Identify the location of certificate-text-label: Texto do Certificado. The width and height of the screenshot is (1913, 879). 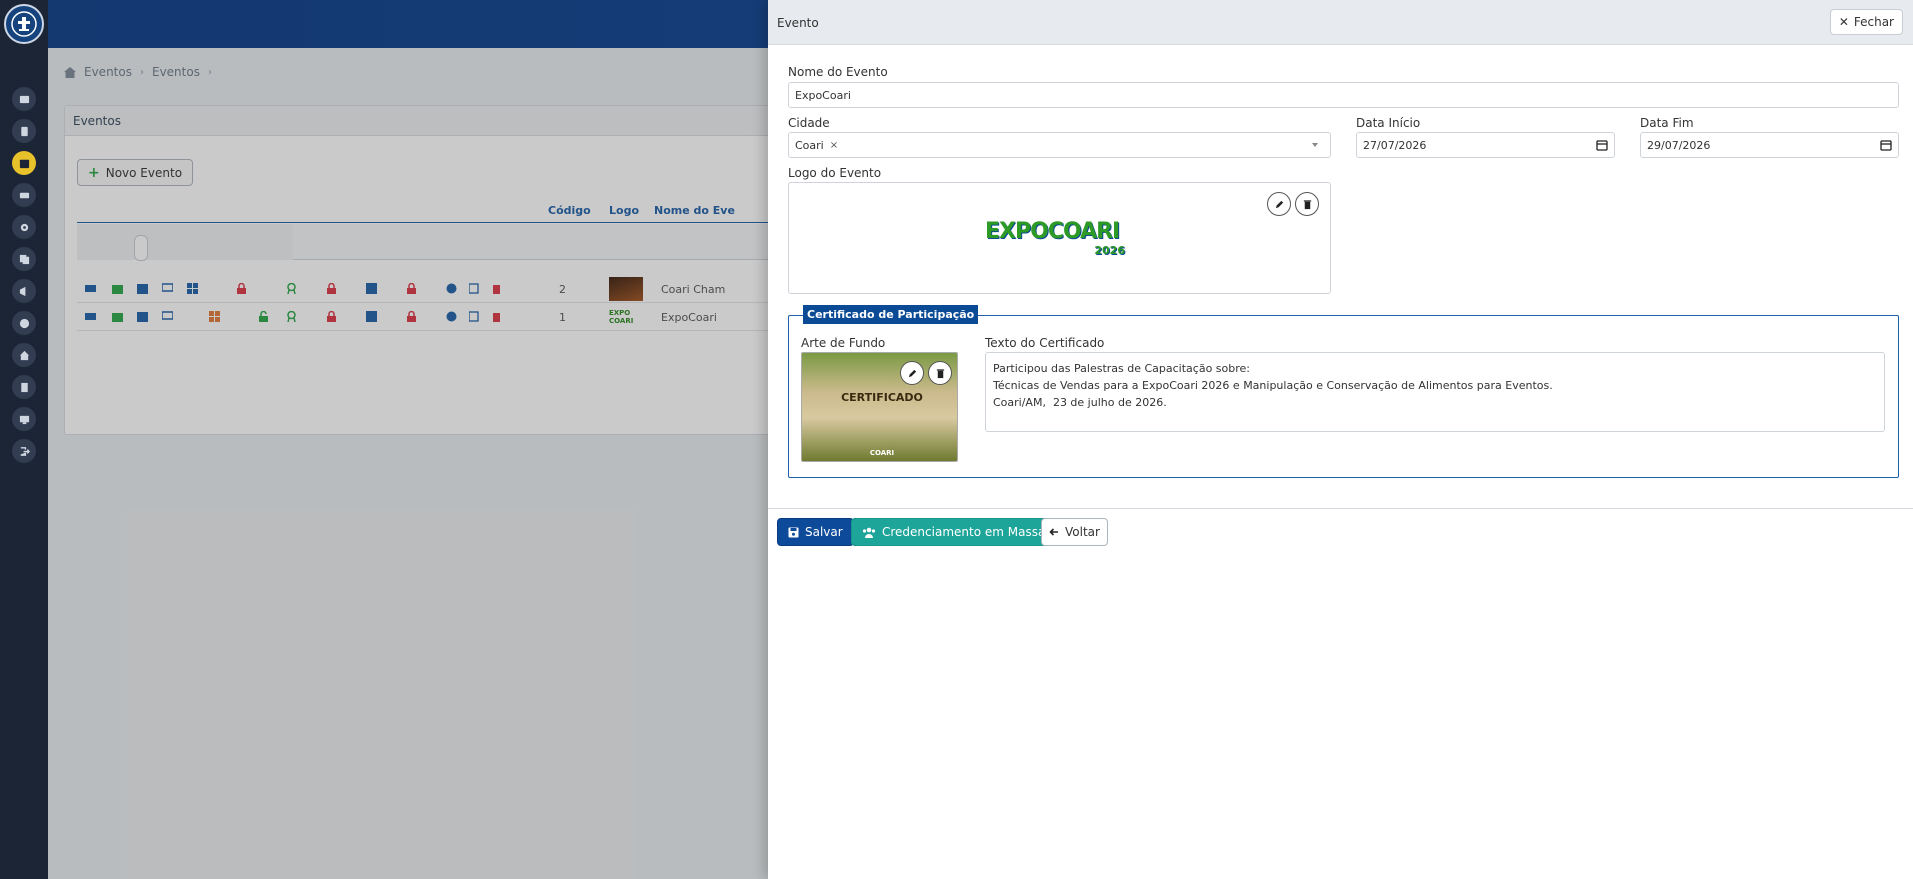
(1045, 343).